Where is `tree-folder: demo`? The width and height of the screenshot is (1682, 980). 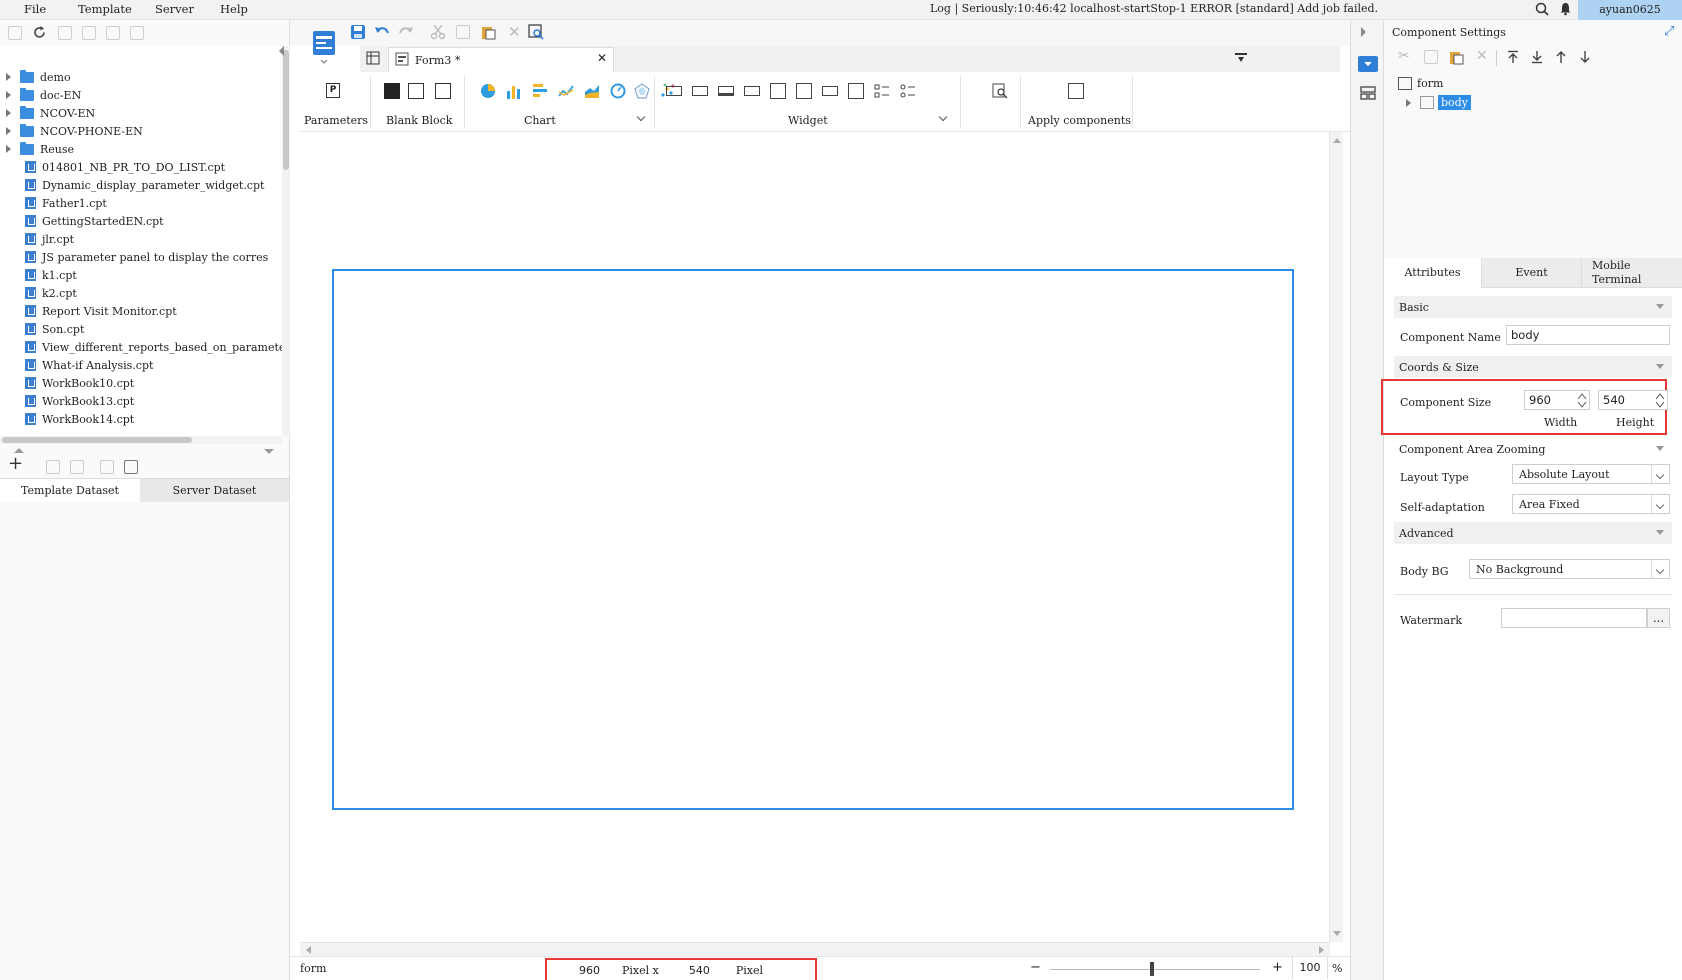 tree-folder: demo is located at coordinates (35, 77).